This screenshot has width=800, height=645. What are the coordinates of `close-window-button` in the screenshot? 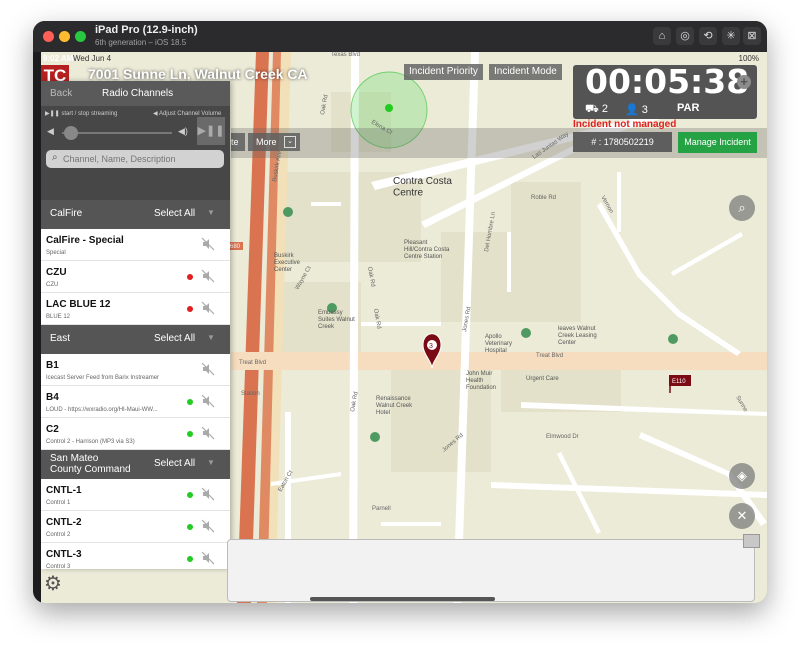 It's located at (48, 36).